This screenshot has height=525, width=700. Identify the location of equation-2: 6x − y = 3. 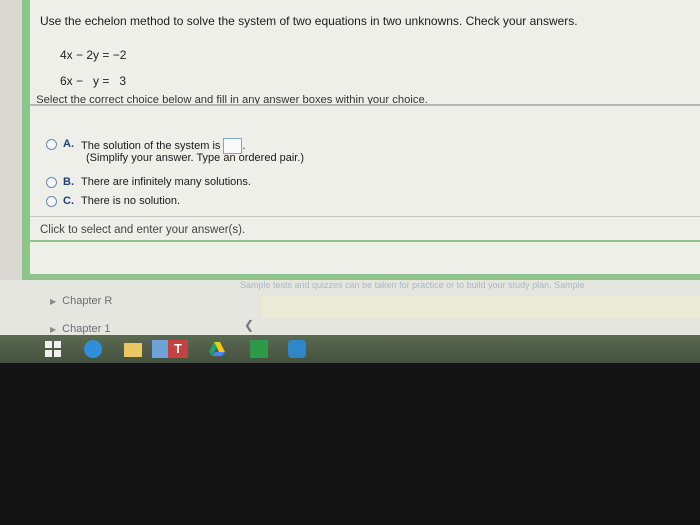
(93, 81).